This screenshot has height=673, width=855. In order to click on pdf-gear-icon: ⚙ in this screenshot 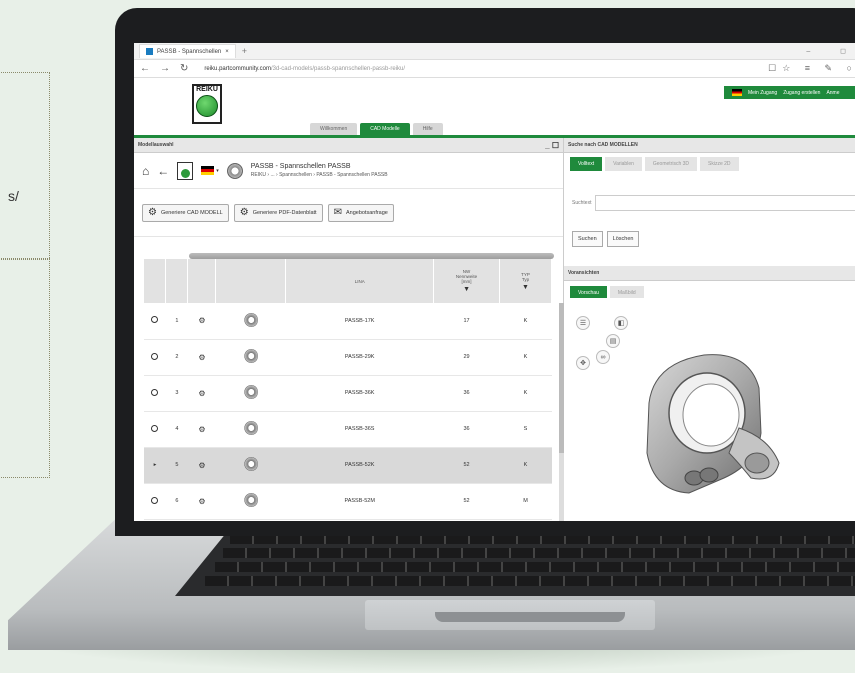, I will do `click(244, 212)`.